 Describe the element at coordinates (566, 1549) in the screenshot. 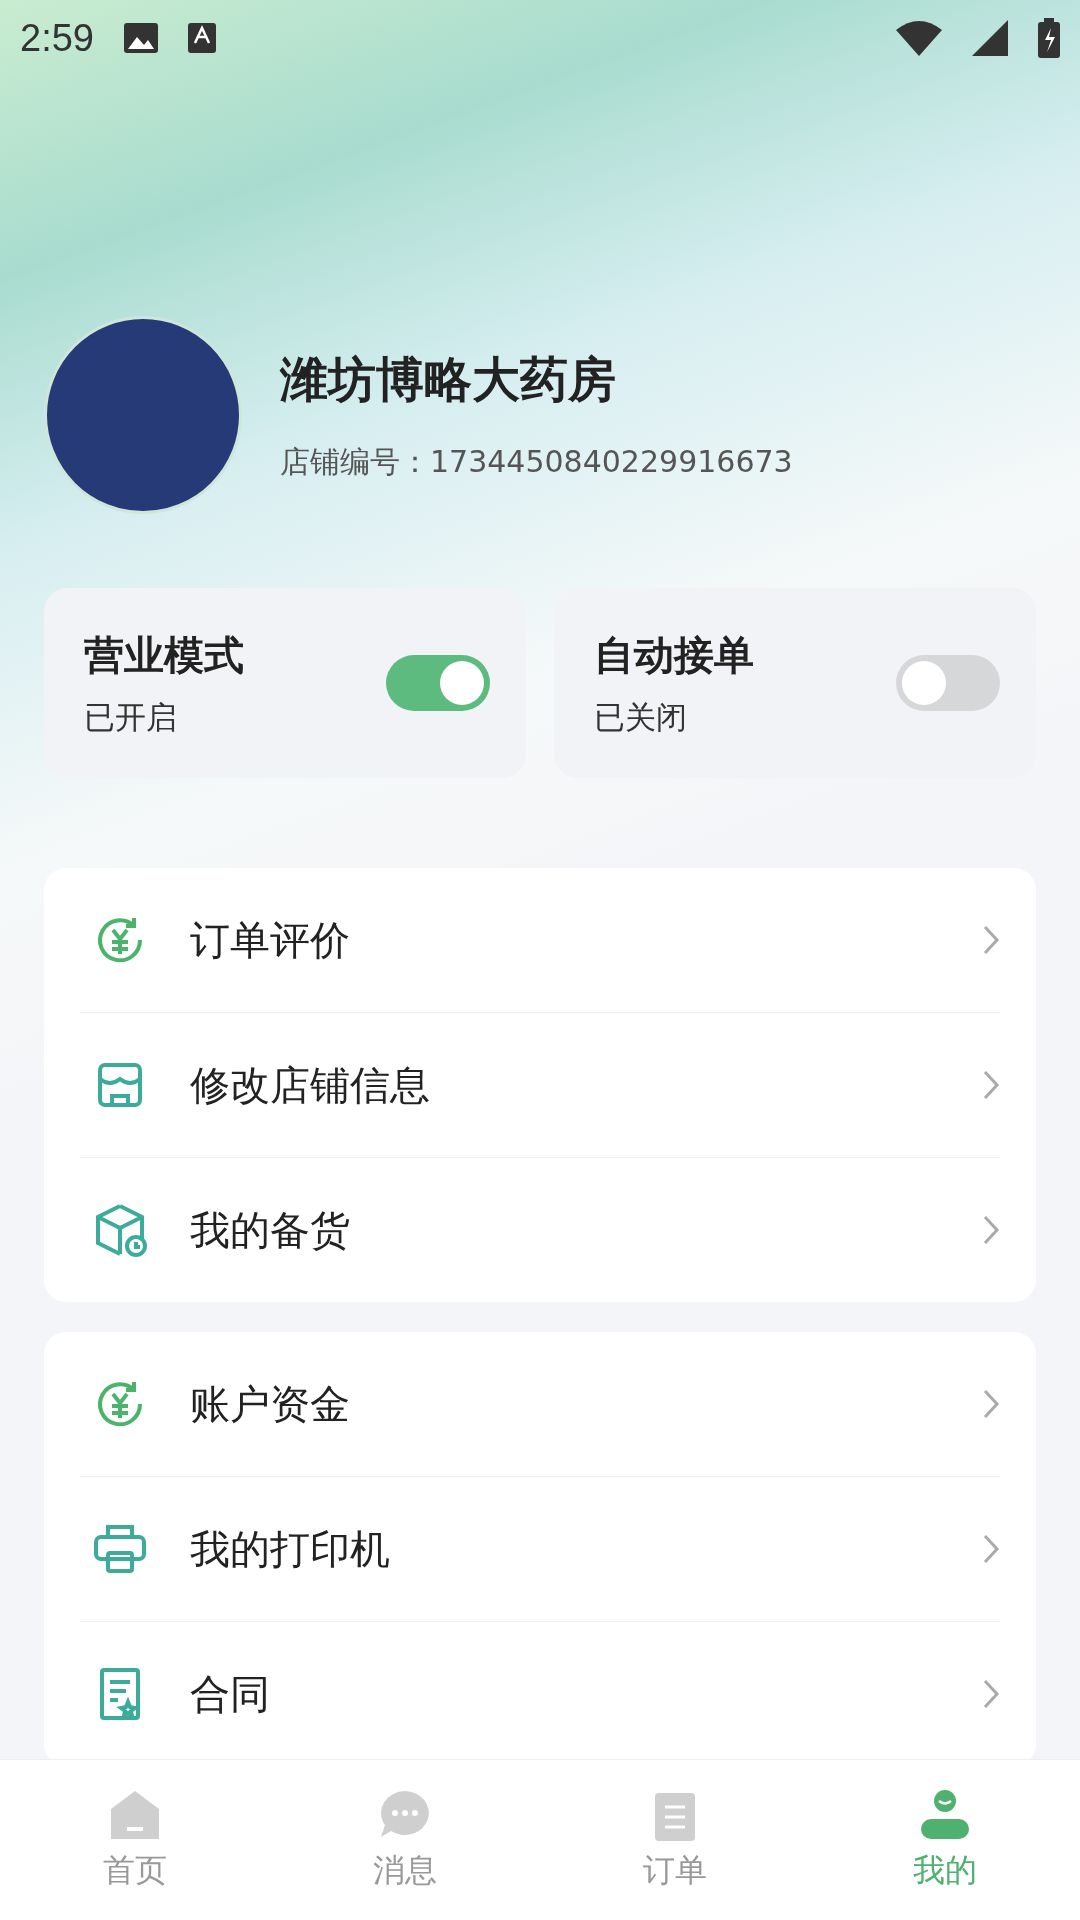

I see `menu-item: 我的打印机` at that location.